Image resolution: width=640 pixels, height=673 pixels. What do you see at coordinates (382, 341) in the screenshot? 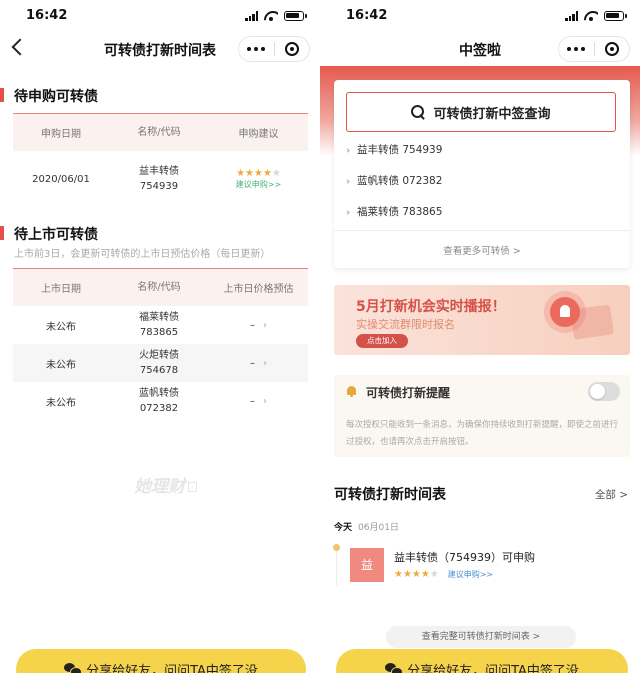
I see `join-button: 点击加入` at bounding box center [382, 341].